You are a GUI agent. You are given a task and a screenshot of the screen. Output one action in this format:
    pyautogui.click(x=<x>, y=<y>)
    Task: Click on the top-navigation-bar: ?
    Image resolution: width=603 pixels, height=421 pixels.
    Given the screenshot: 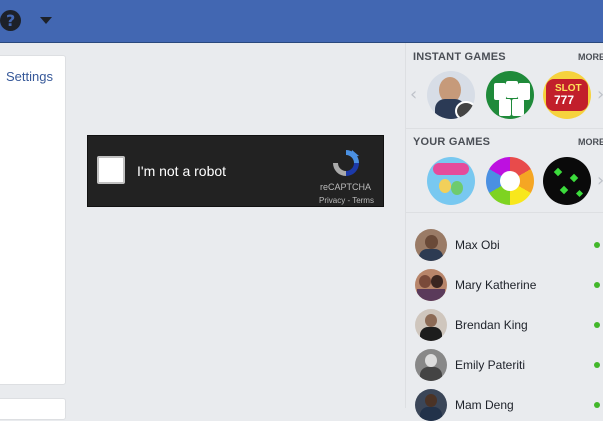 What is the action you would take?
    pyautogui.click(x=301, y=21)
    